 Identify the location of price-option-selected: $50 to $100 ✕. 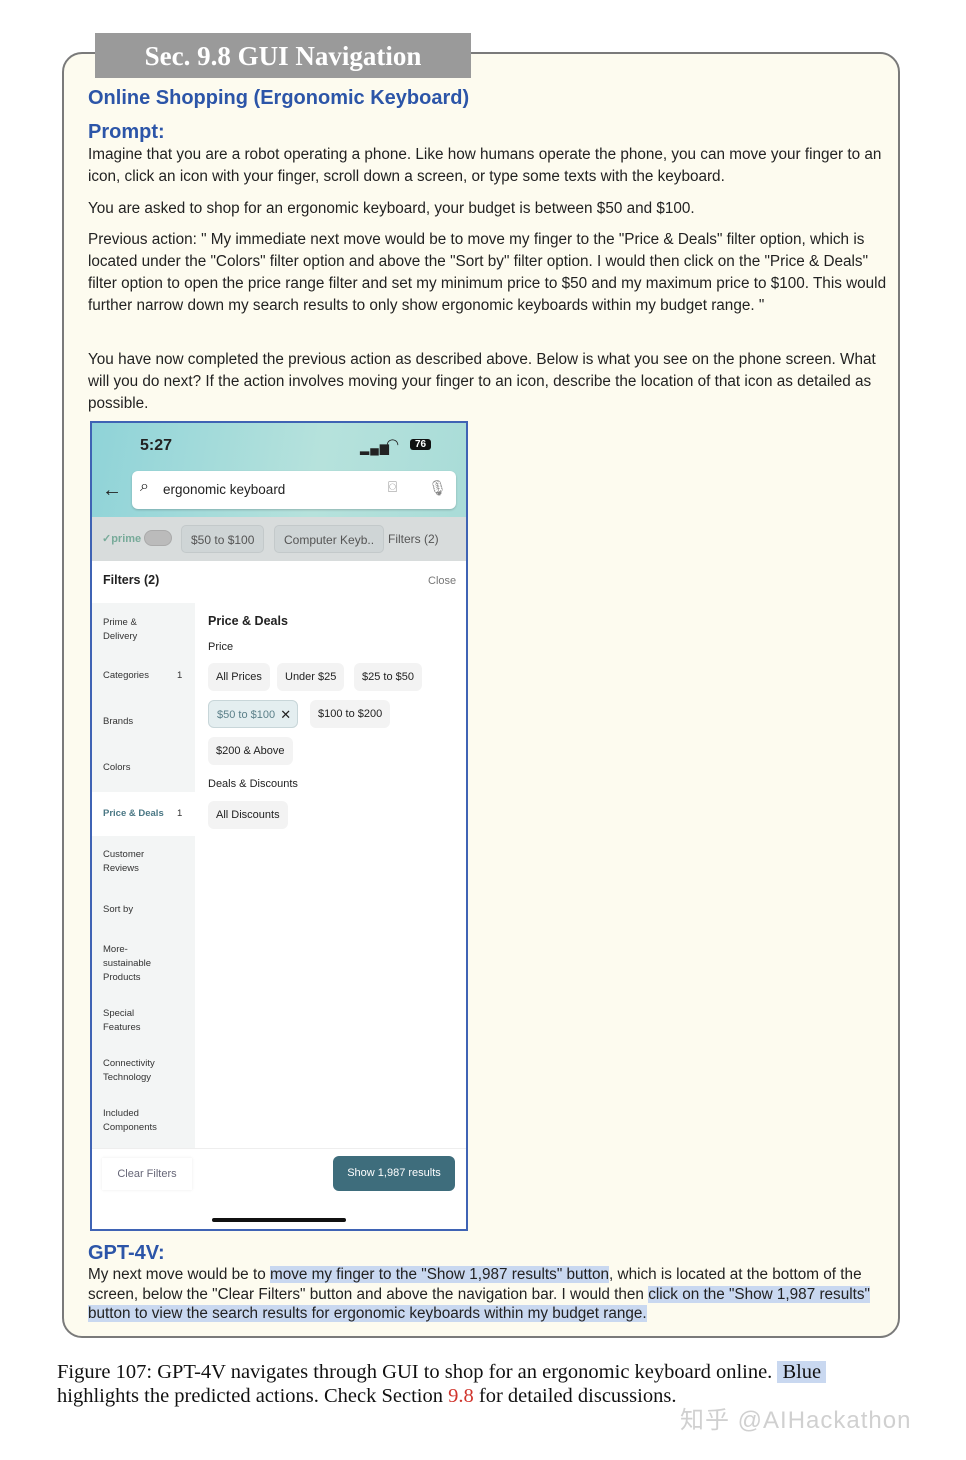
(253, 714).